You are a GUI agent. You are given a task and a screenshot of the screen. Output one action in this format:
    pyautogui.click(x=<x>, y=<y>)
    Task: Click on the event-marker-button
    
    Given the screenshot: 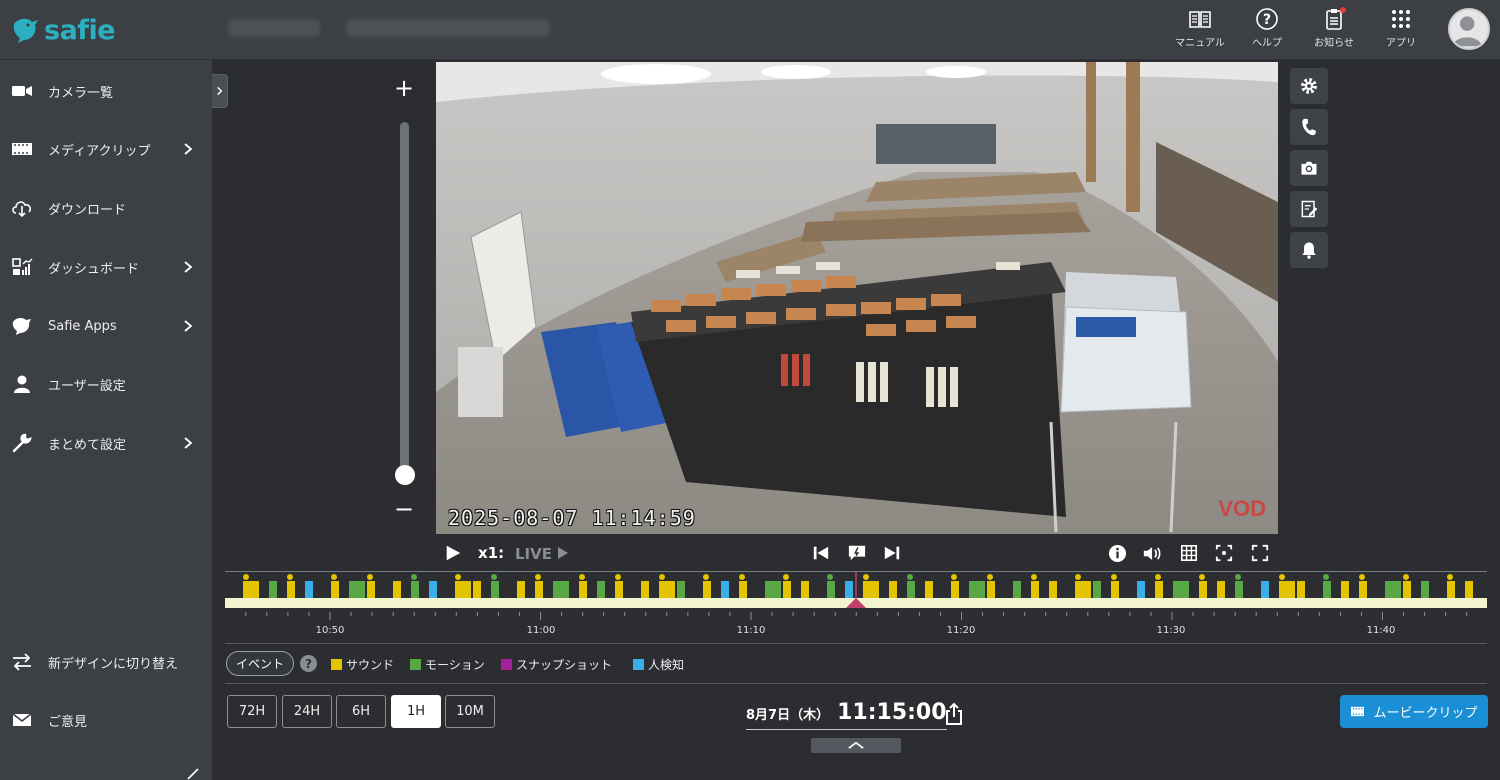 What is the action you would take?
    pyautogui.click(x=857, y=553)
    